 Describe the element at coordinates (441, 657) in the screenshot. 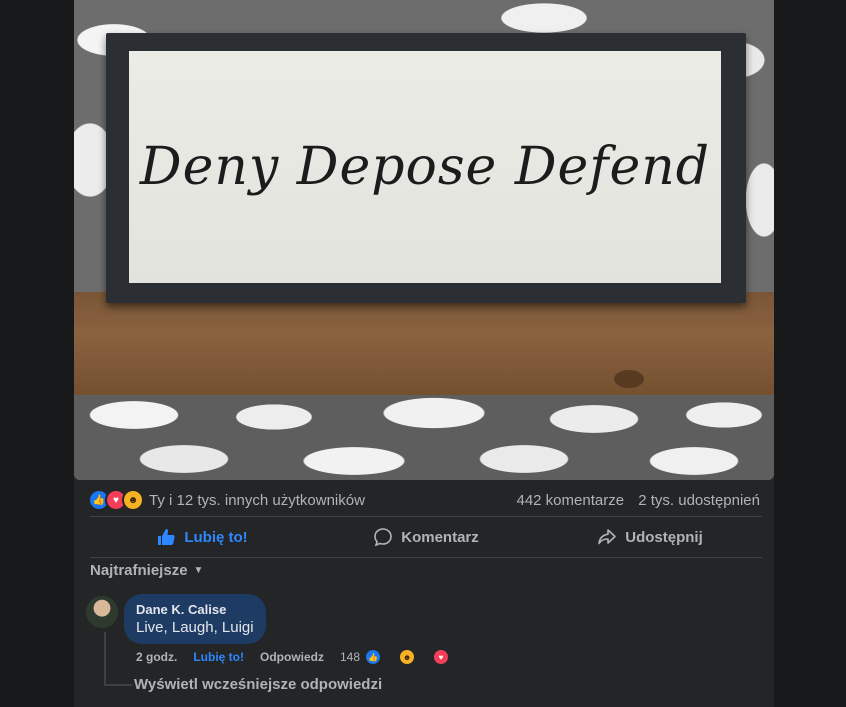

I see `love-reaction-icon: ♥` at that location.